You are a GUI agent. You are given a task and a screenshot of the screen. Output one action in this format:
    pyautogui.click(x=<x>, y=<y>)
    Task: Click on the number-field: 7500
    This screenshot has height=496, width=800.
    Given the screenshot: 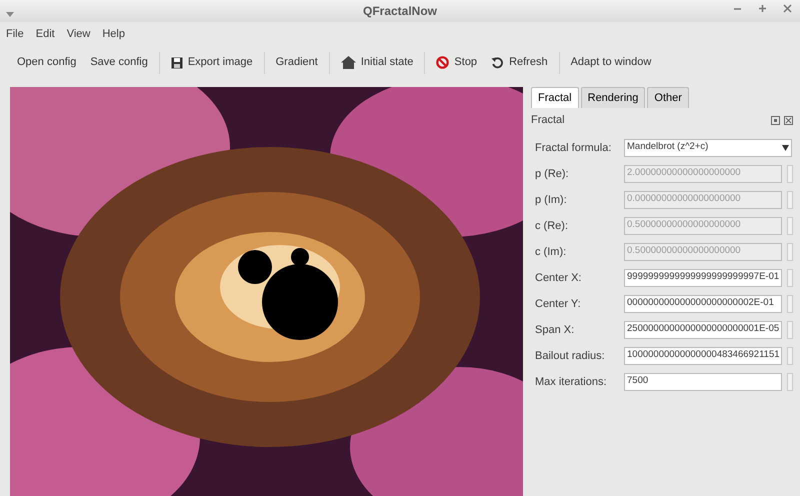 What is the action you would take?
    pyautogui.click(x=703, y=381)
    